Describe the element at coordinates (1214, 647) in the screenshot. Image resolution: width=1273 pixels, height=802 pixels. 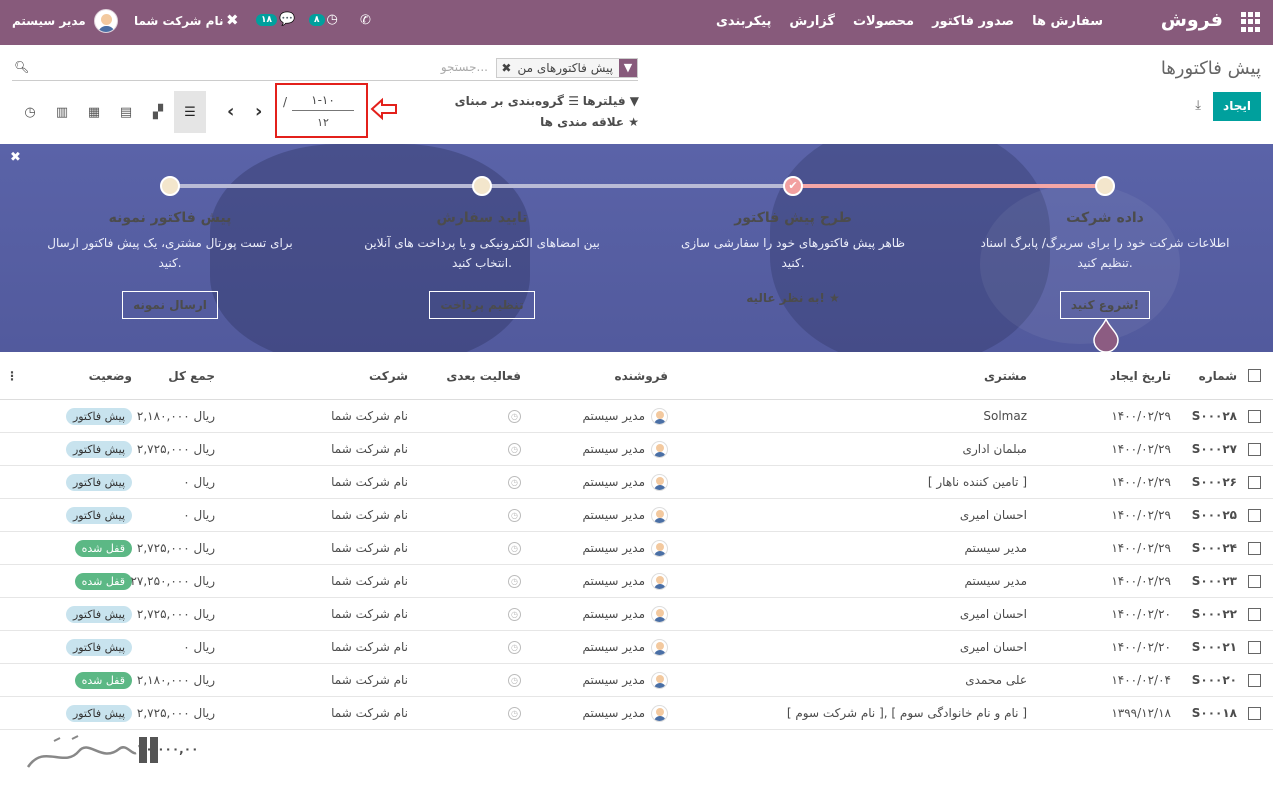
I see `cell-number: S۰۰۰۲۱` at that location.